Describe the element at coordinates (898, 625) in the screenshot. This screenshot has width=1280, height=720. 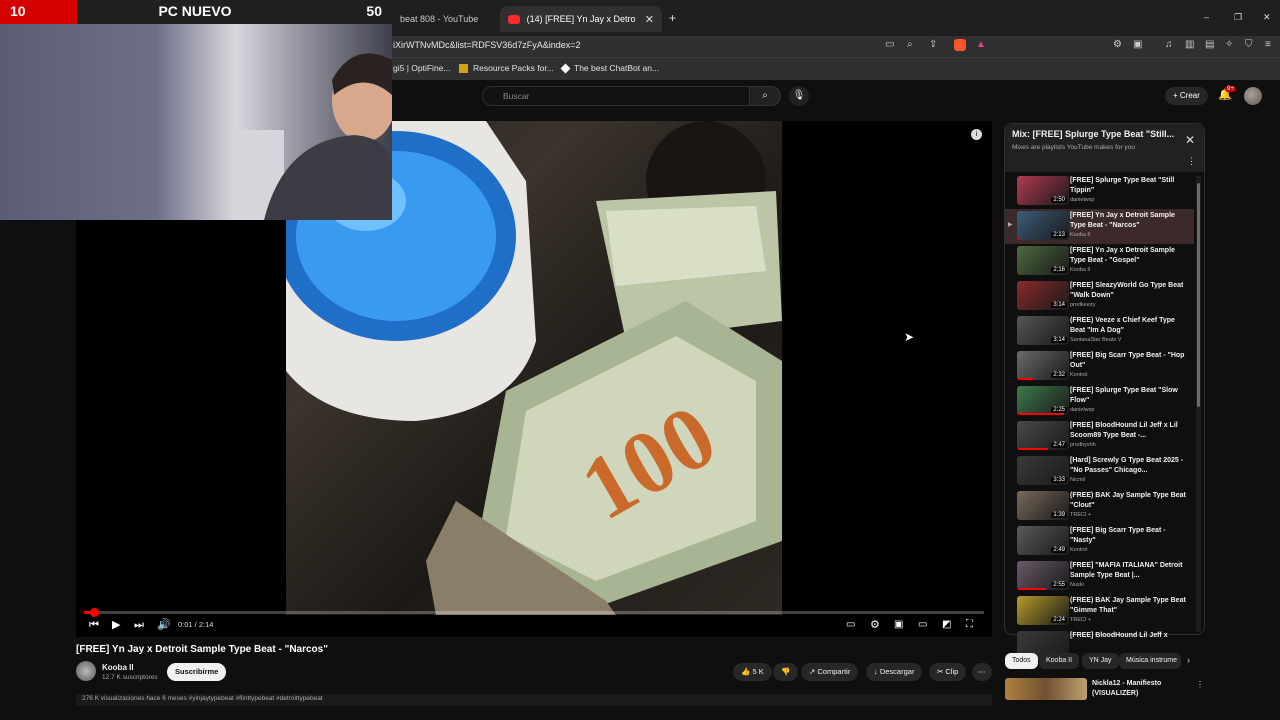
I see `miniplayer-icon: ▣` at that location.